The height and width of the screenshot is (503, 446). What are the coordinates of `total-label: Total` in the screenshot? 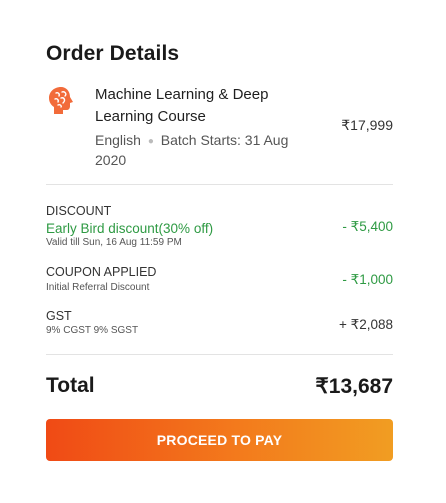 It's located at (70, 385).